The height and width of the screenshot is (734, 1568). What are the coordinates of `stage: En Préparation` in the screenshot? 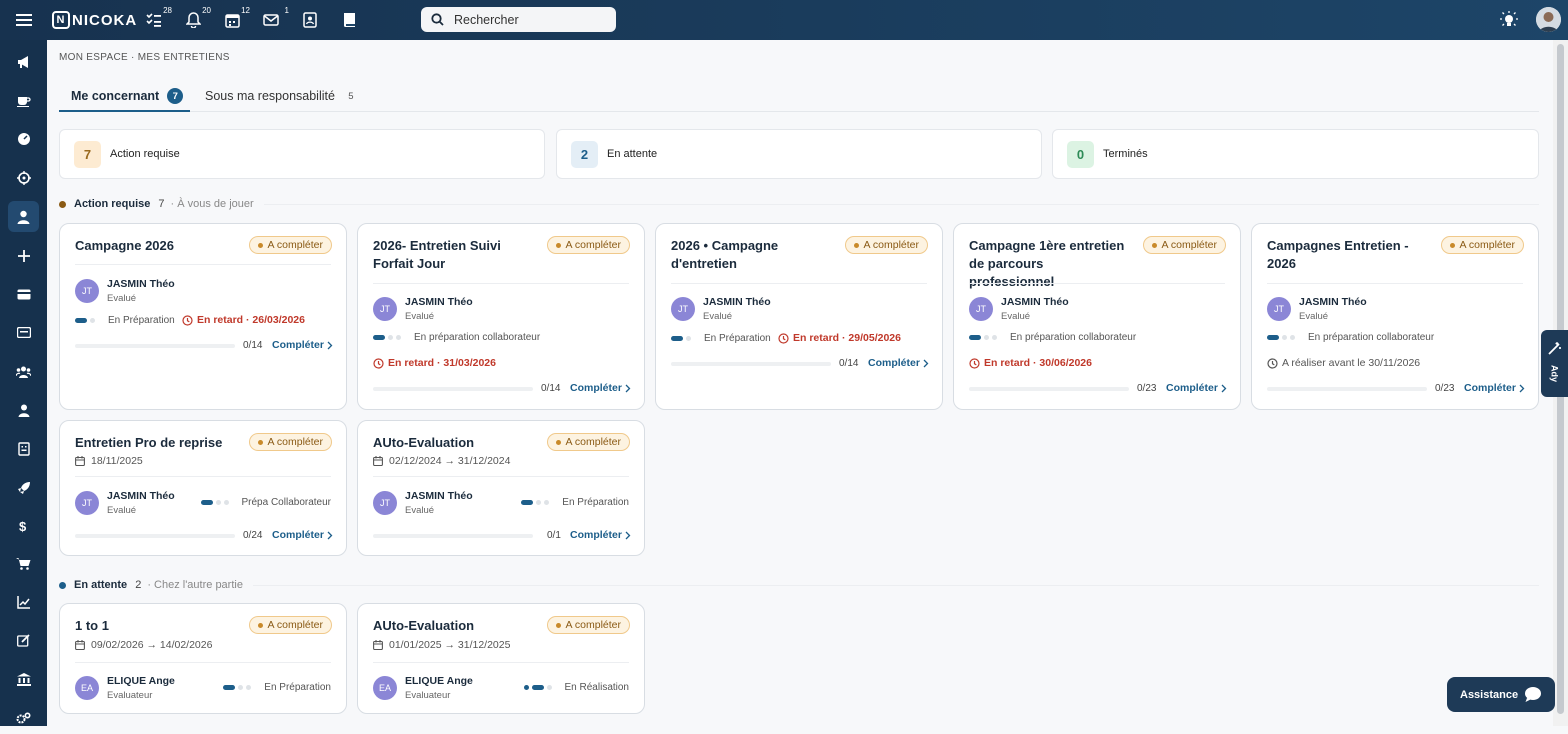 It's located at (277, 687).